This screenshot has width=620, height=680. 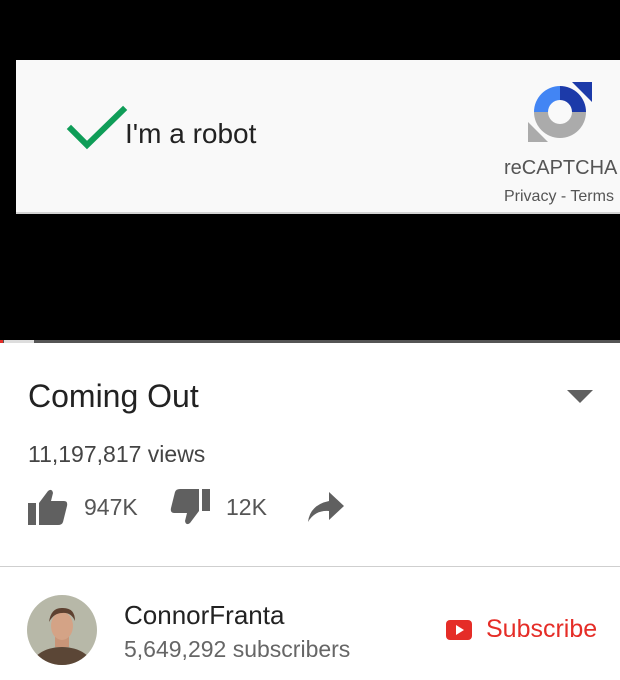 I want to click on subscriber-count: 5,649,292 subscribers, so click(x=237, y=649).